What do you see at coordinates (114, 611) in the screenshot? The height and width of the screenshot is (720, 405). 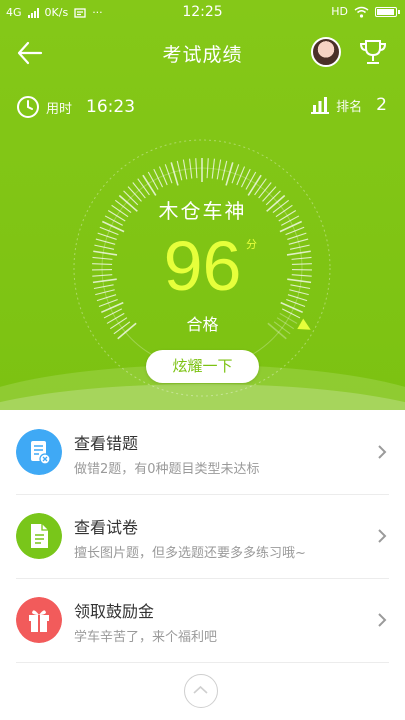 I see `list-item-title: 领取鼓励金` at bounding box center [114, 611].